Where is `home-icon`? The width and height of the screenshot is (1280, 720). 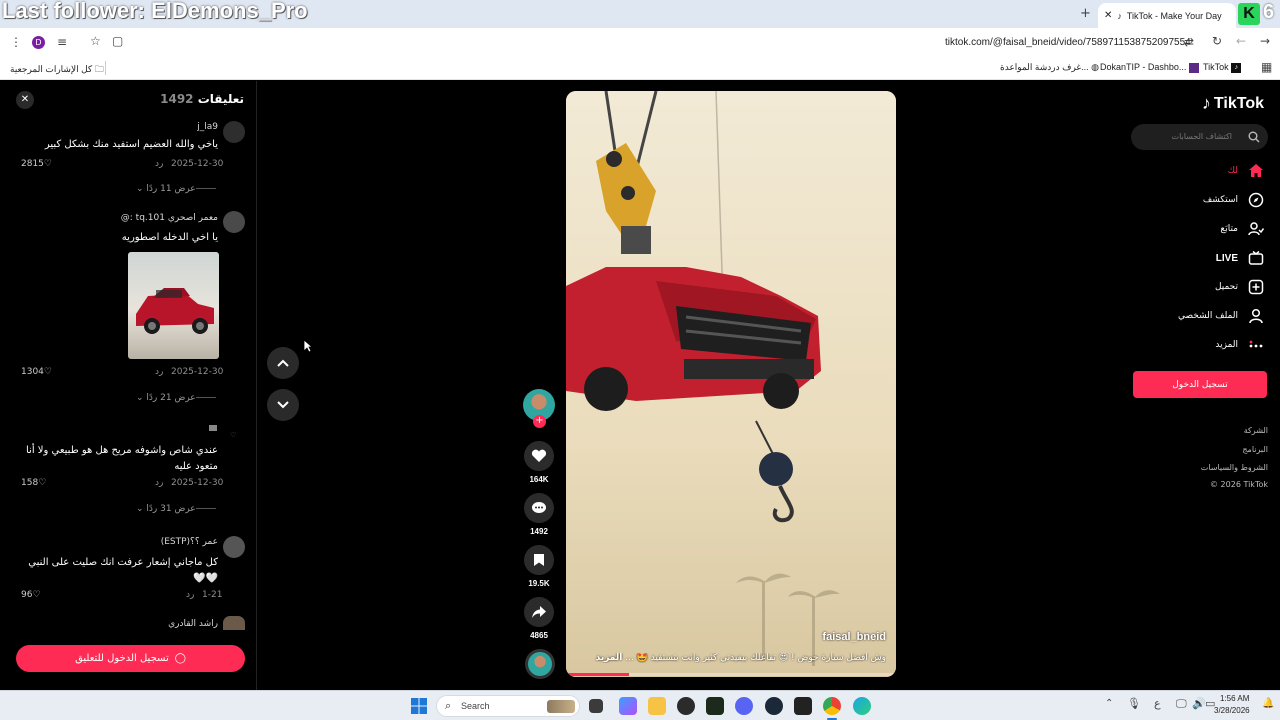 home-icon is located at coordinates (1256, 170).